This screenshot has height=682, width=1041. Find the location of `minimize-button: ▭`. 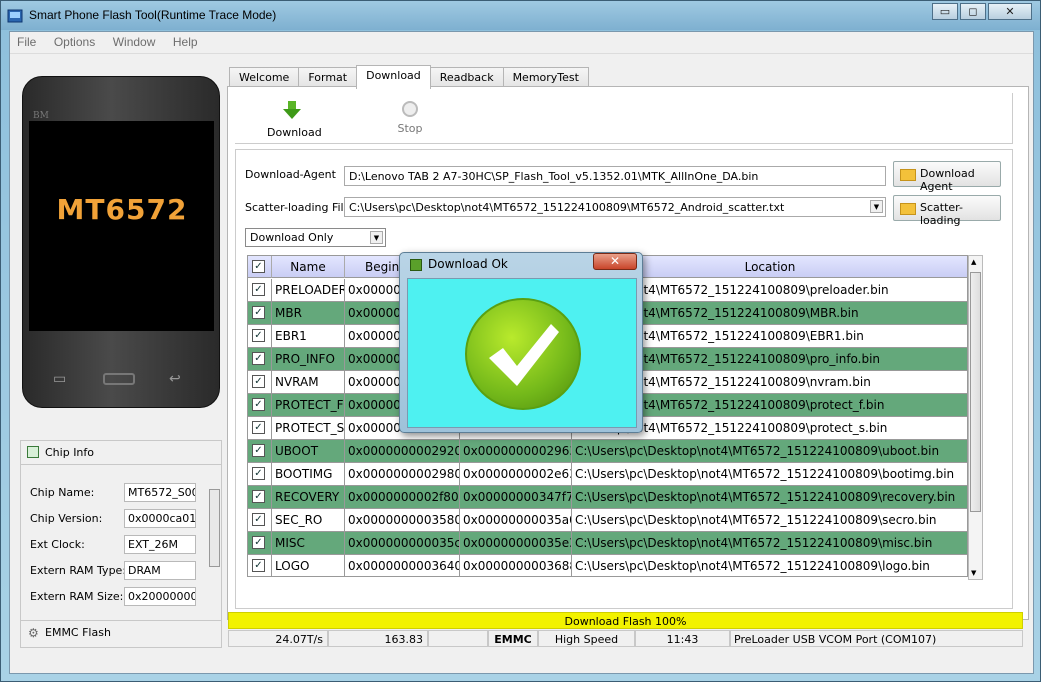

minimize-button: ▭ is located at coordinates (945, 11).